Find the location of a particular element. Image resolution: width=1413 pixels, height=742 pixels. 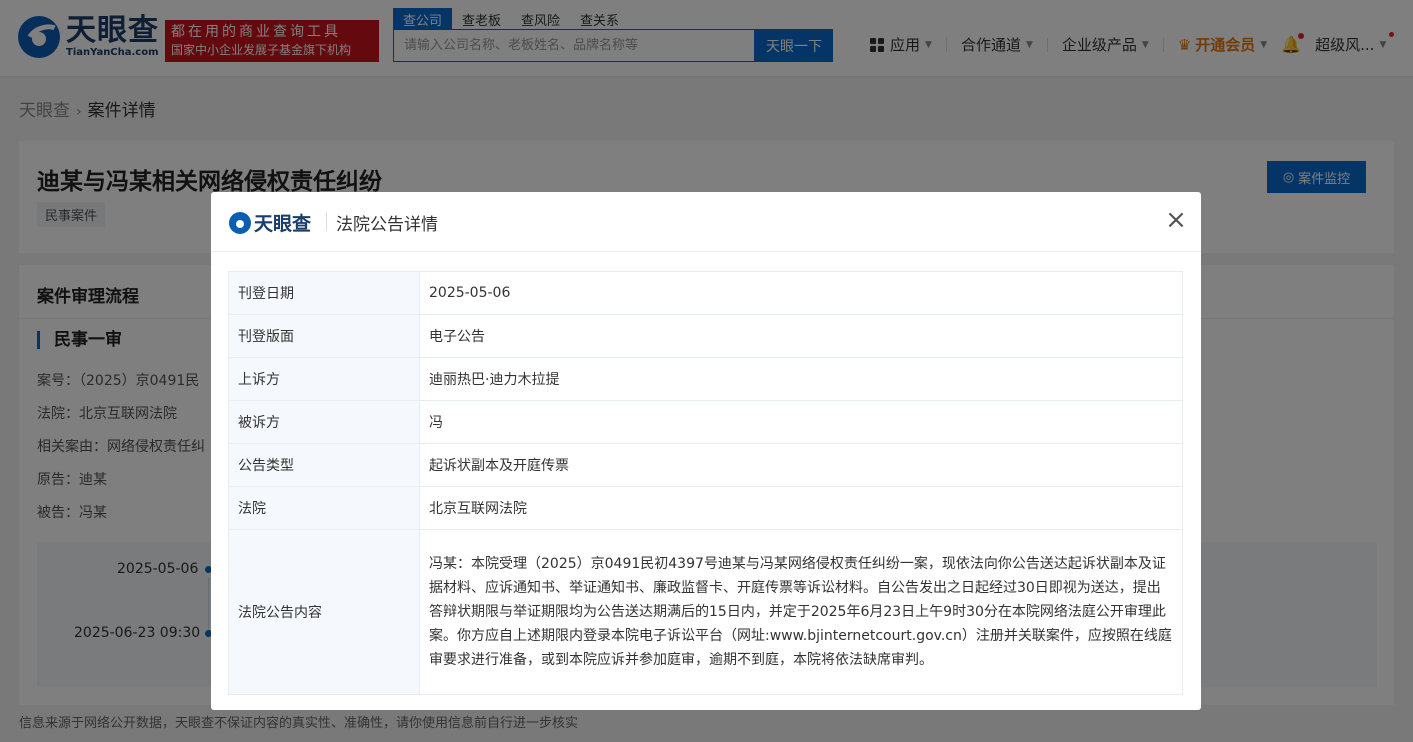

modal-header: 天眼查 法院公告详情 × is located at coordinates (706, 222).